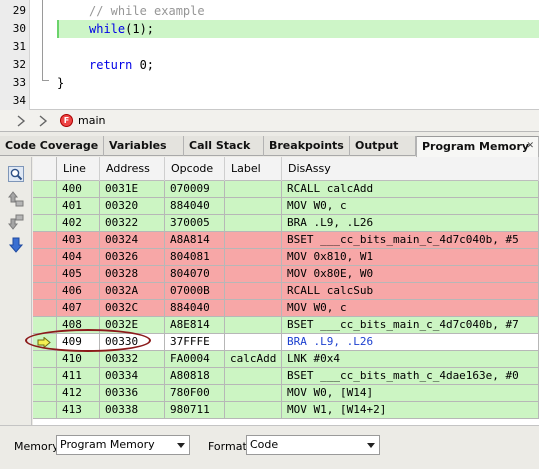 This screenshot has height=469, width=539. I want to click on tab-call-stack: Call Stack, so click(224, 146).